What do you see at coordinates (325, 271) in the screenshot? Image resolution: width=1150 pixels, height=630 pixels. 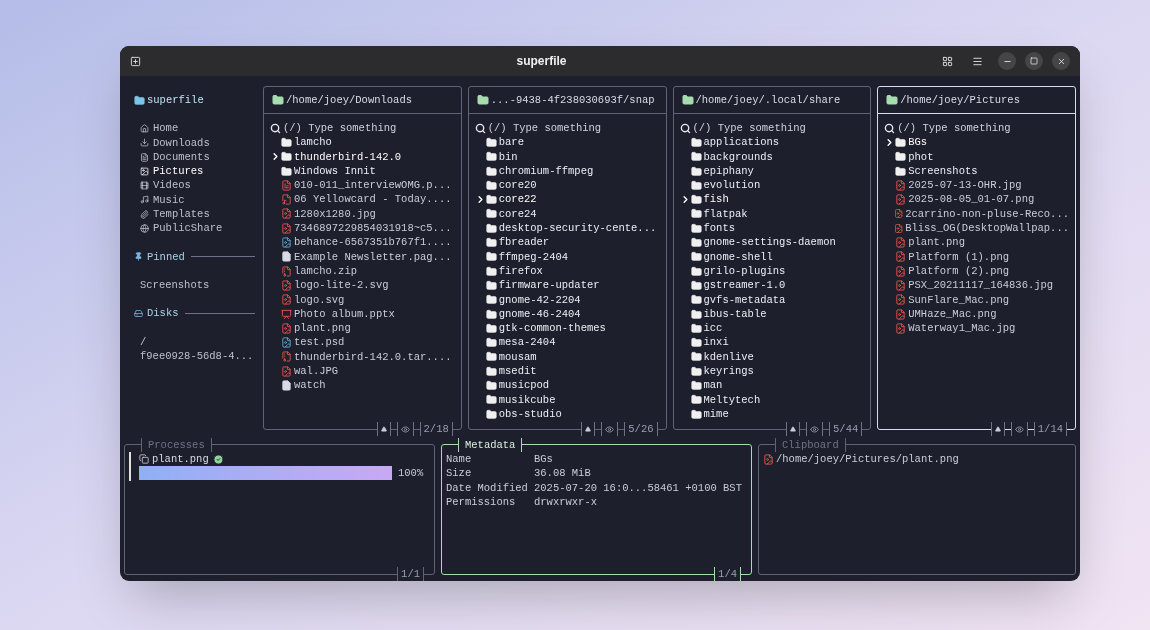 I see `file-name: lamcho.zip` at bounding box center [325, 271].